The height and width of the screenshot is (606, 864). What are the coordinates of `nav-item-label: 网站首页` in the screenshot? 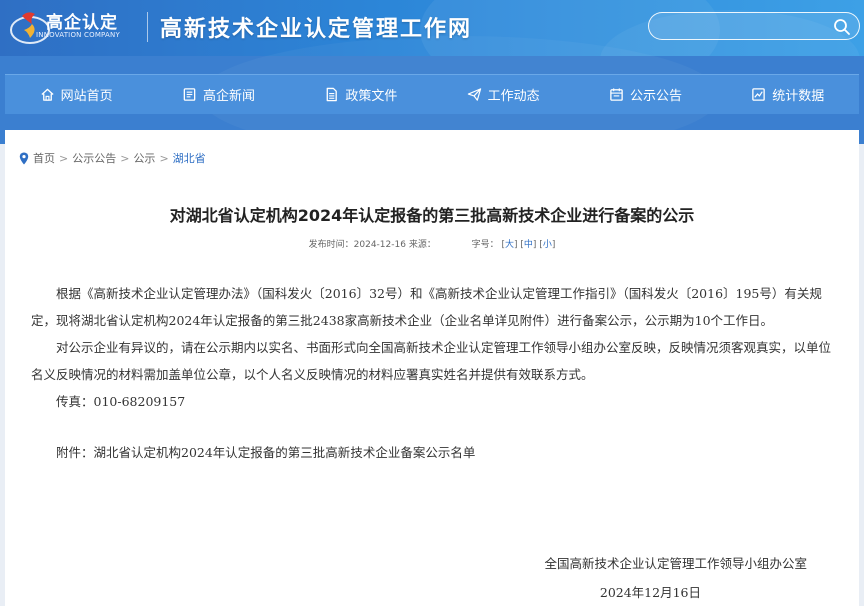 It's located at (86, 96).